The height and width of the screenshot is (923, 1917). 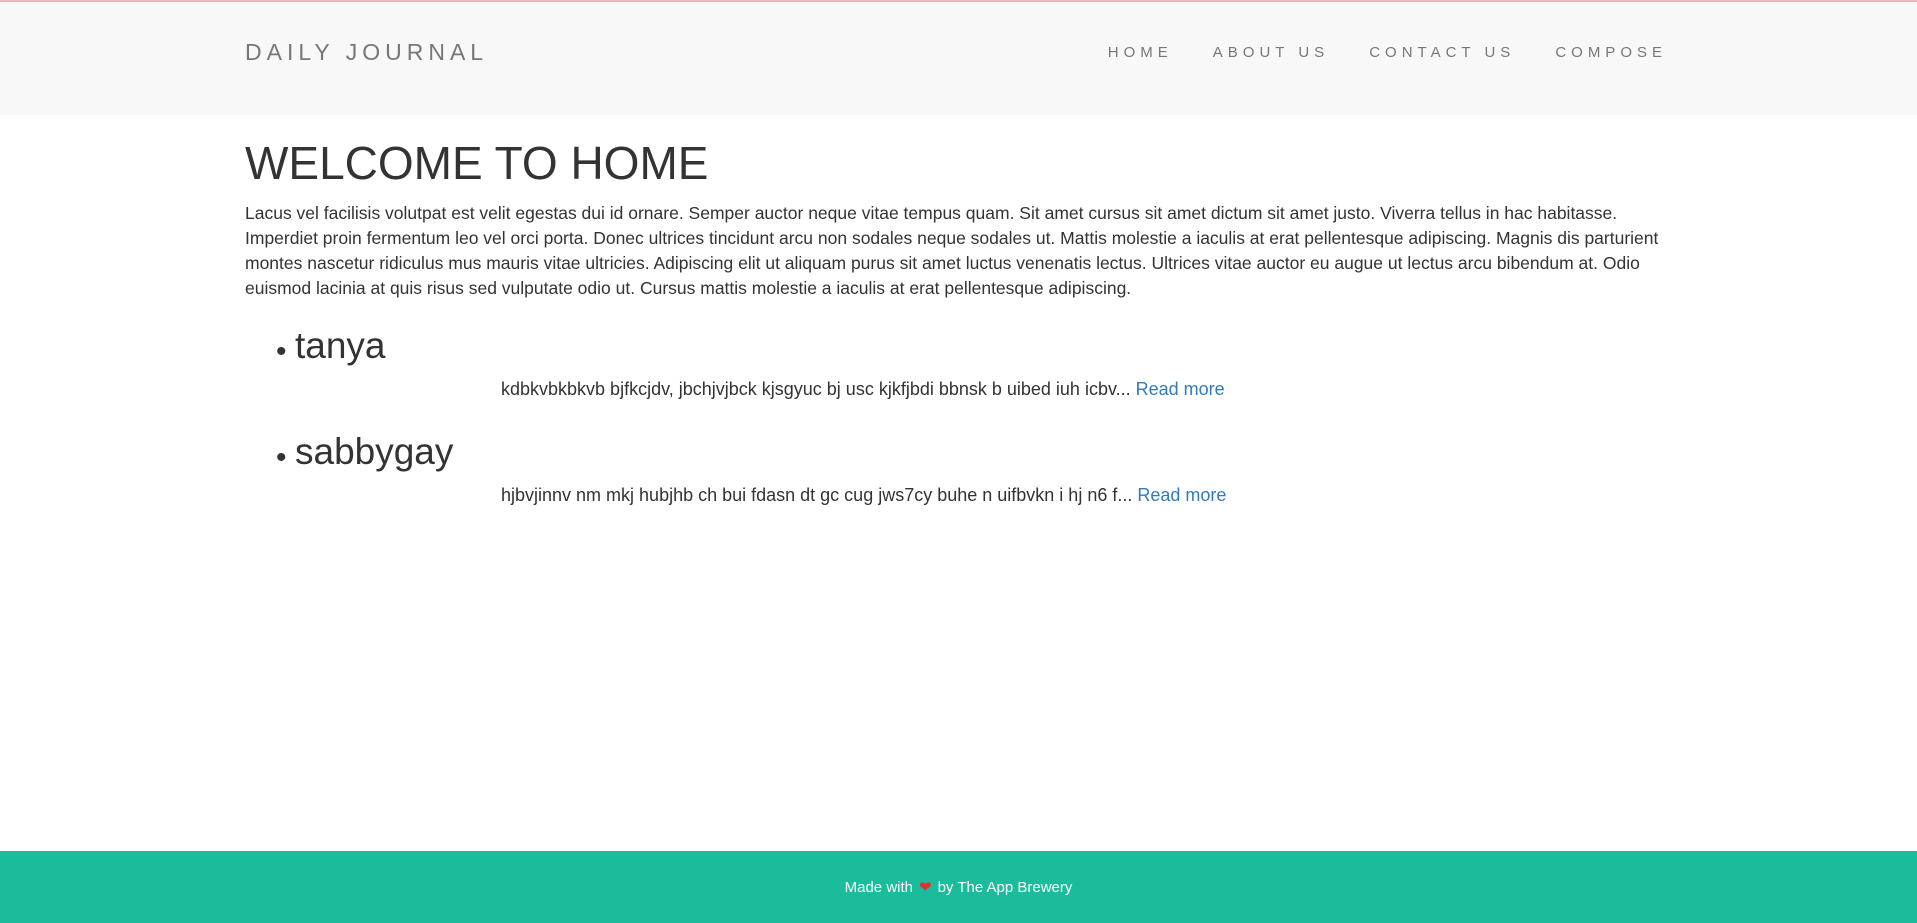 I want to click on post-title: tanya, so click(x=340, y=345).